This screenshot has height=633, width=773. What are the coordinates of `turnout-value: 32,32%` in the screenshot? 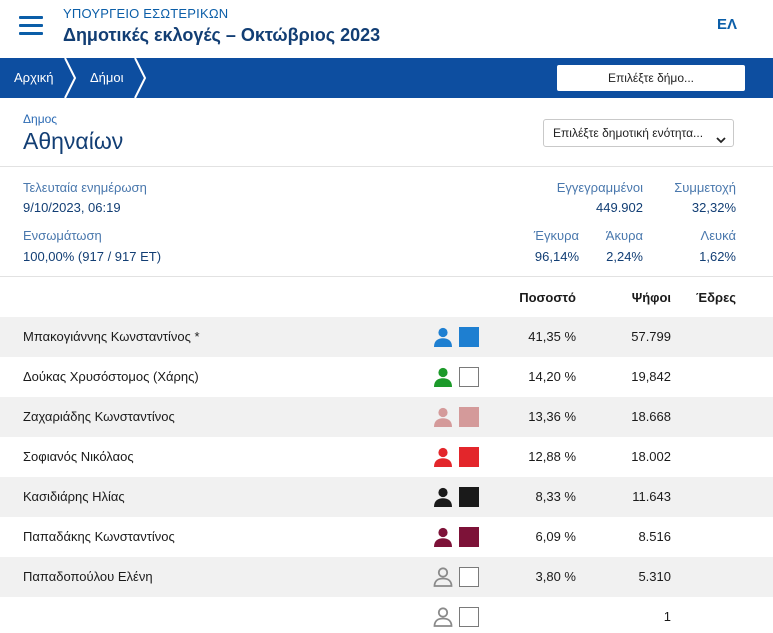 It's located at (713, 207).